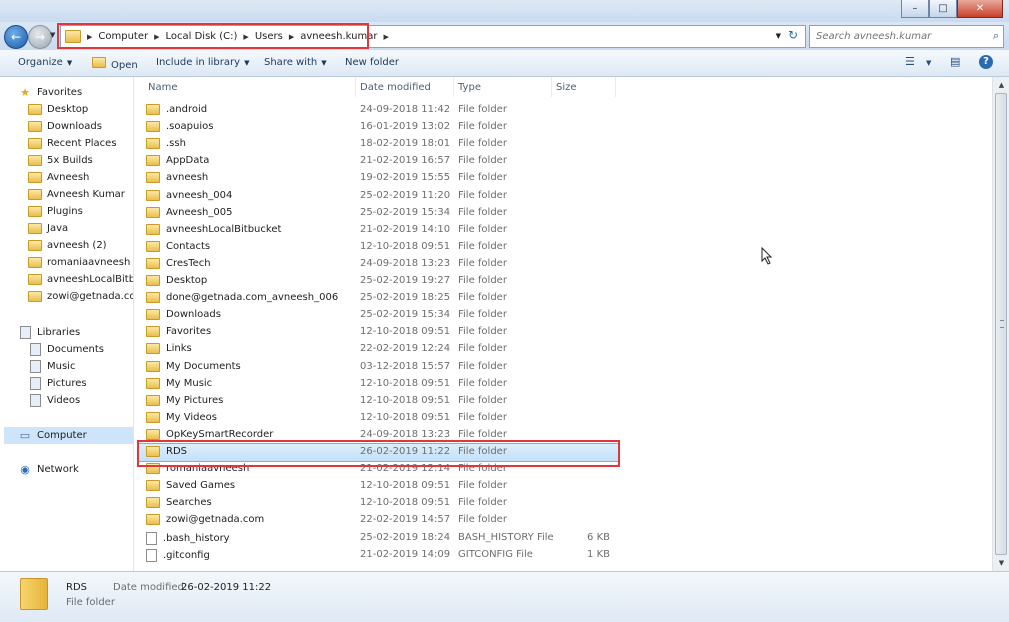 This screenshot has width=1009, height=622. What do you see at coordinates (75, 469) in the screenshot?
I see `nav-network: ◉ Network` at bounding box center [75, 469].